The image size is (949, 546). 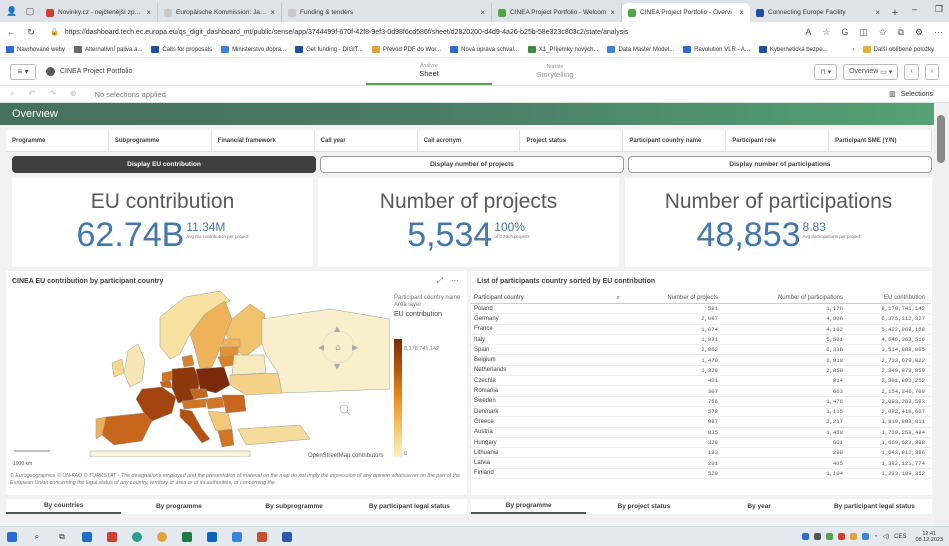 What do you see at coordinates (701, 463) in the screenshot?
I see `table-row: Latvia 201 405 1,382,121,774` at bounding box center [701, 463].